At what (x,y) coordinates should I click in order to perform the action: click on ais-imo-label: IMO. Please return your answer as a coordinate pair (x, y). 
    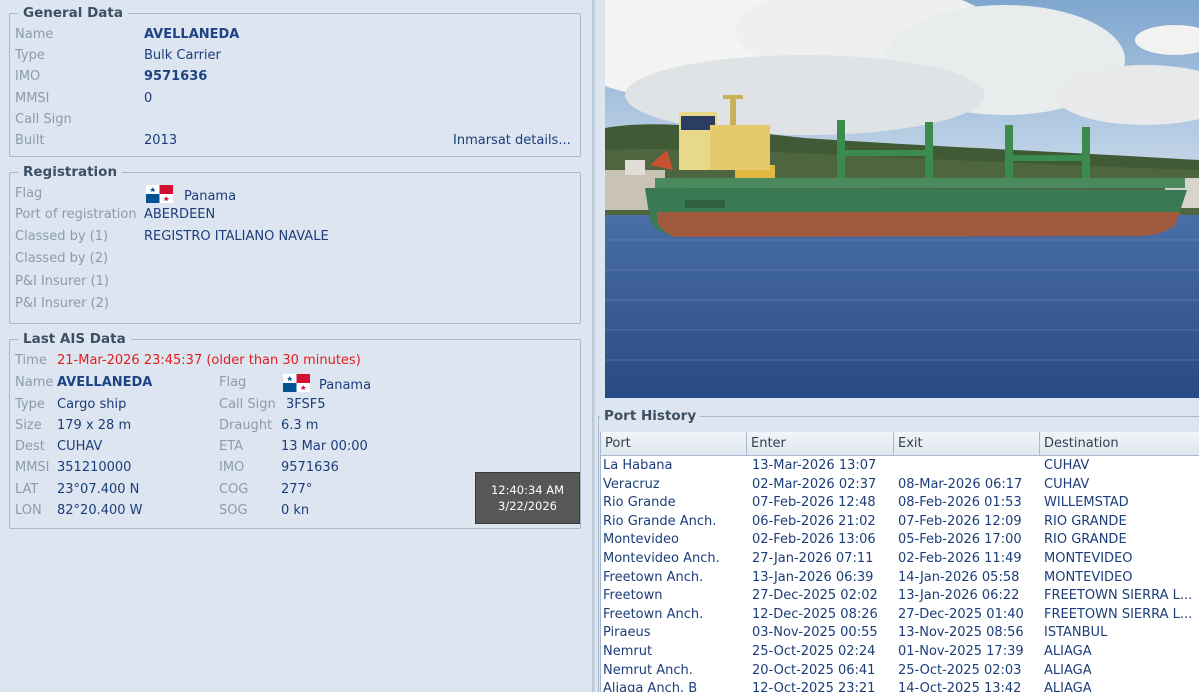
    Looking at the image, I should click on (232, 467).